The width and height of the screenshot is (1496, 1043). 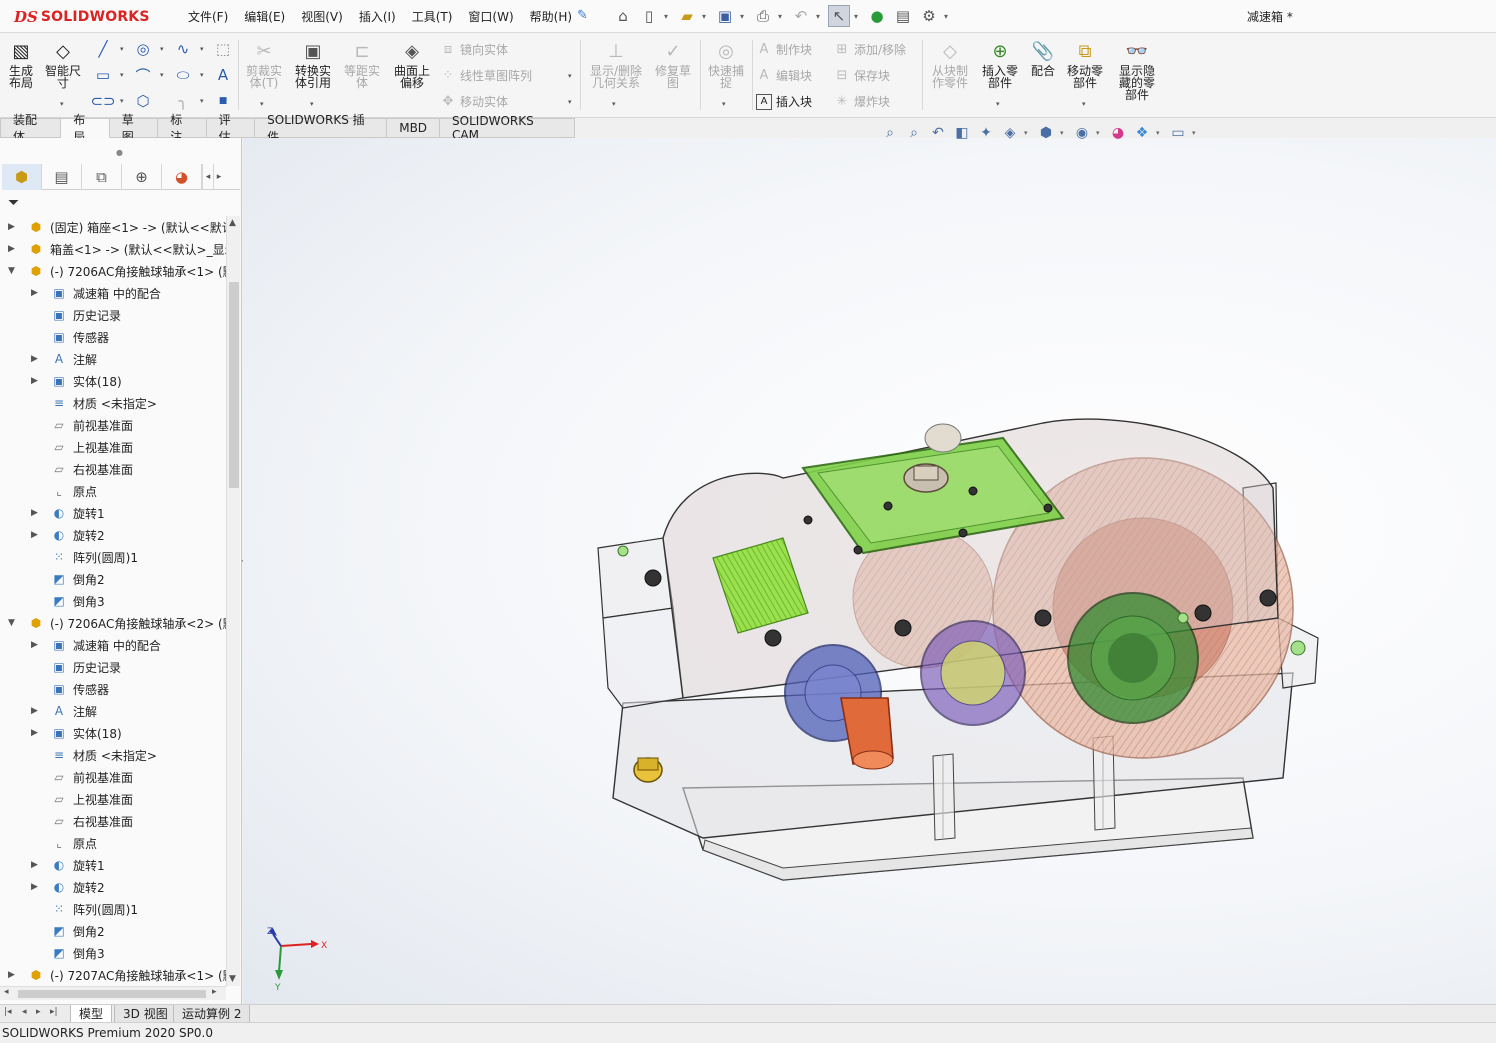 I want to click on tree-item: ▶ ⬢ (-) 7207AC角接触球轴承<1> (默, so click(x=113, y=975).